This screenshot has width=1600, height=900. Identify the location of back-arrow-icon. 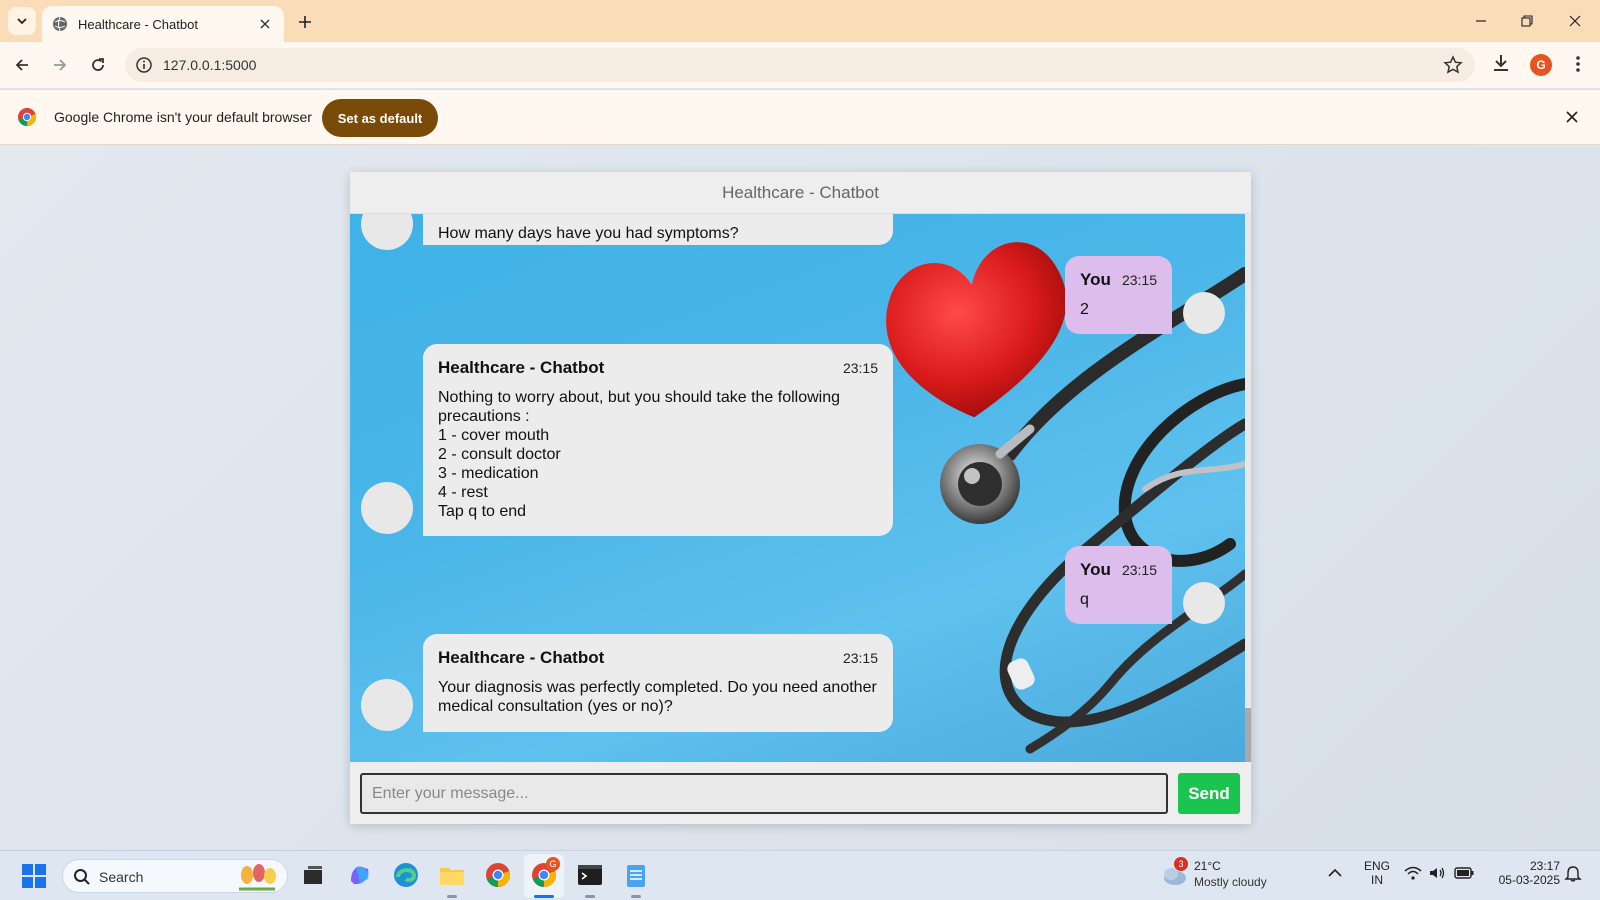
(21, 65).